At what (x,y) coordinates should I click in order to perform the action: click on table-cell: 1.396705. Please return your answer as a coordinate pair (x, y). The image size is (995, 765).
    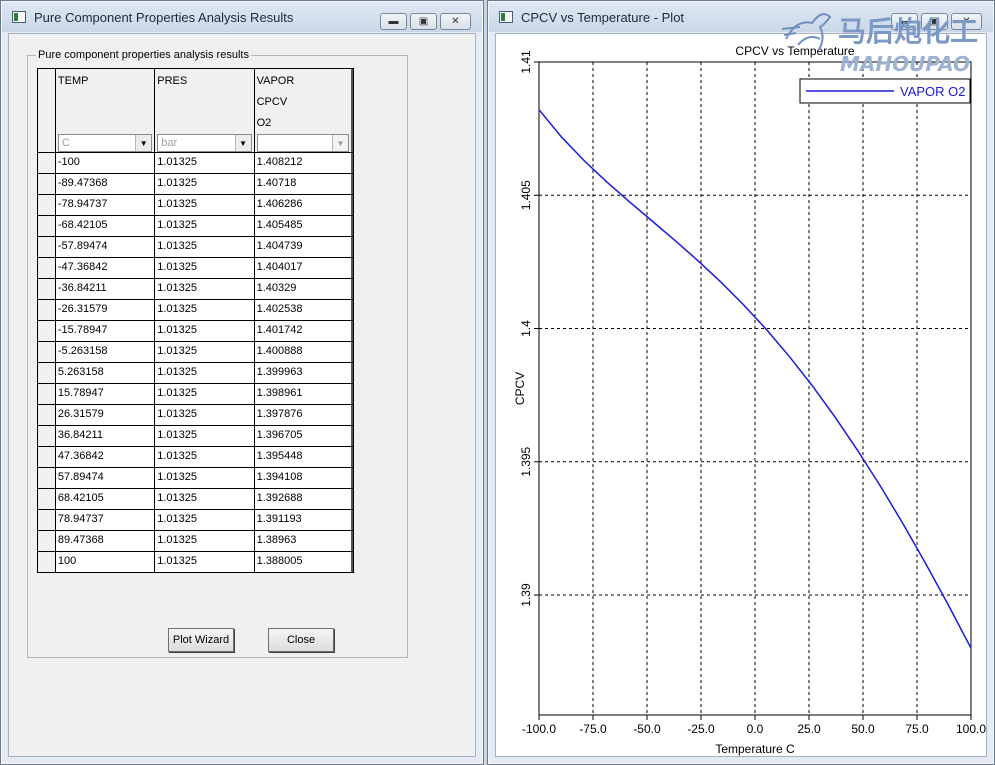
    Looking at the image, I should click on (304, 436).